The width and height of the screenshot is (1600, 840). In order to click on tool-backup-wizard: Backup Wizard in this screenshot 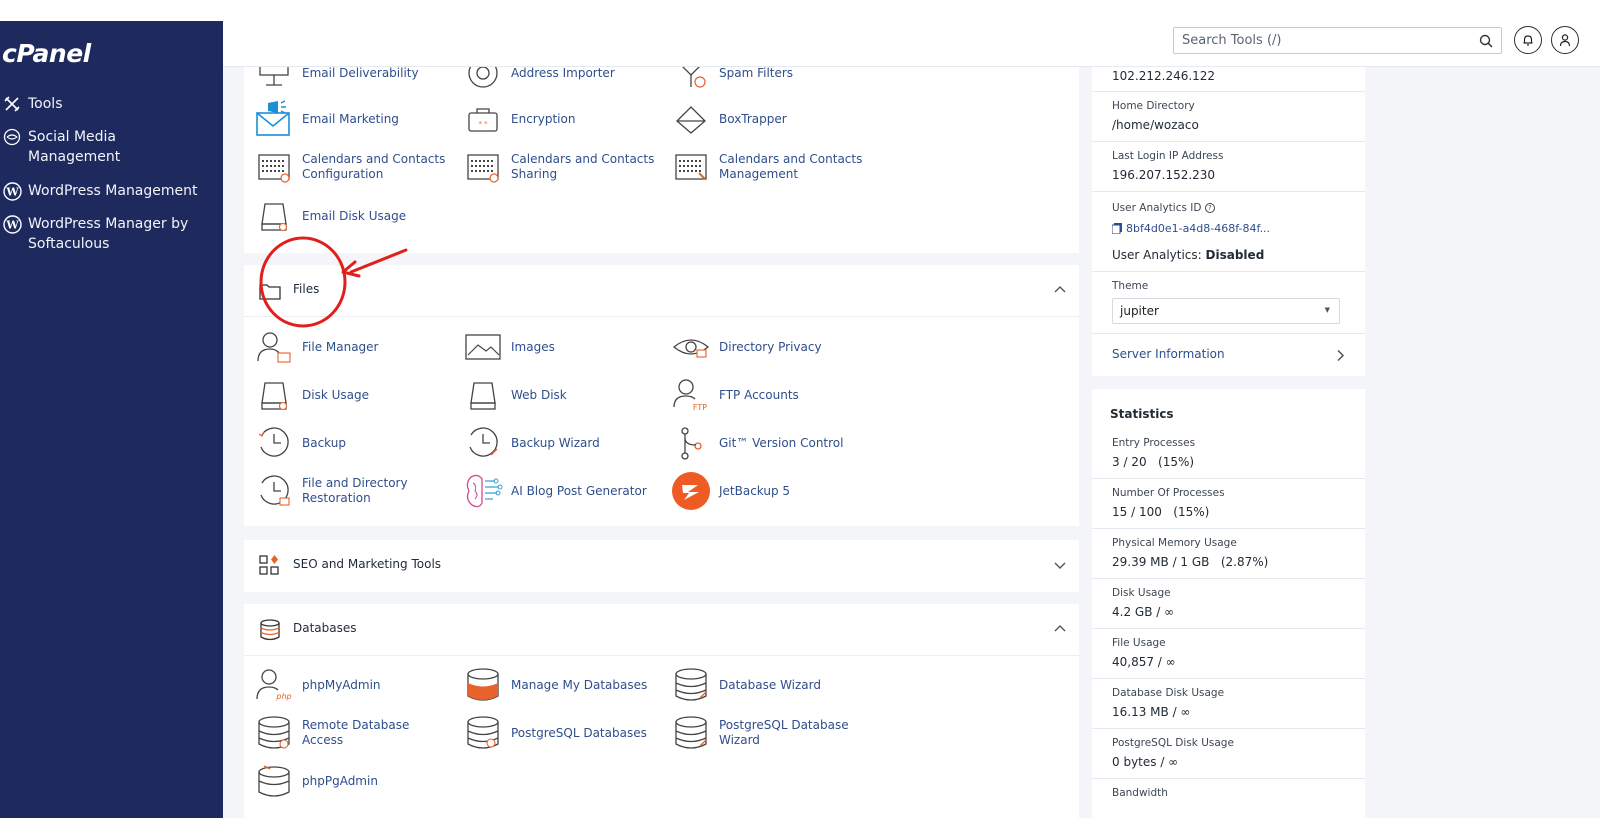, I will do `click(562, 443)`.